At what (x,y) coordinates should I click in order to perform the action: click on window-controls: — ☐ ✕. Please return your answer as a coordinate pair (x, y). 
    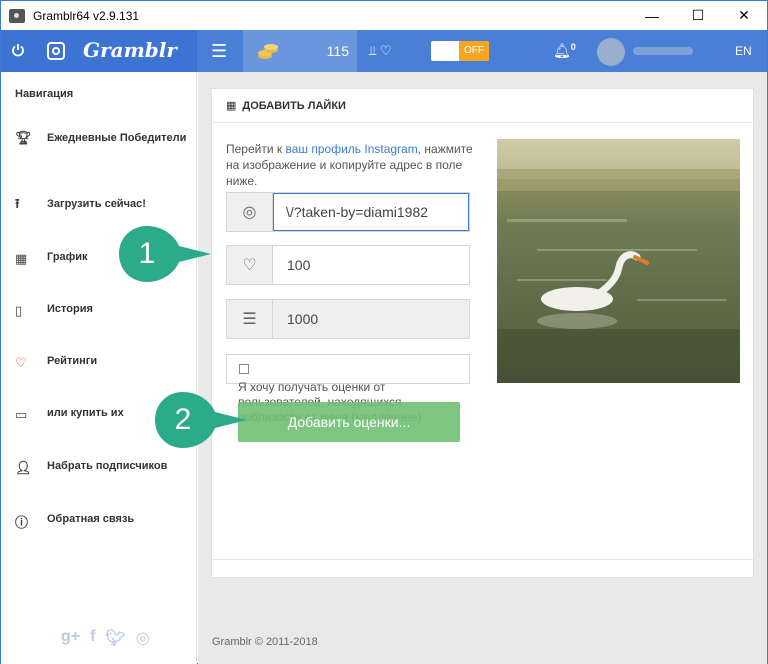
    Looking at the image, I should click on (698, 15).